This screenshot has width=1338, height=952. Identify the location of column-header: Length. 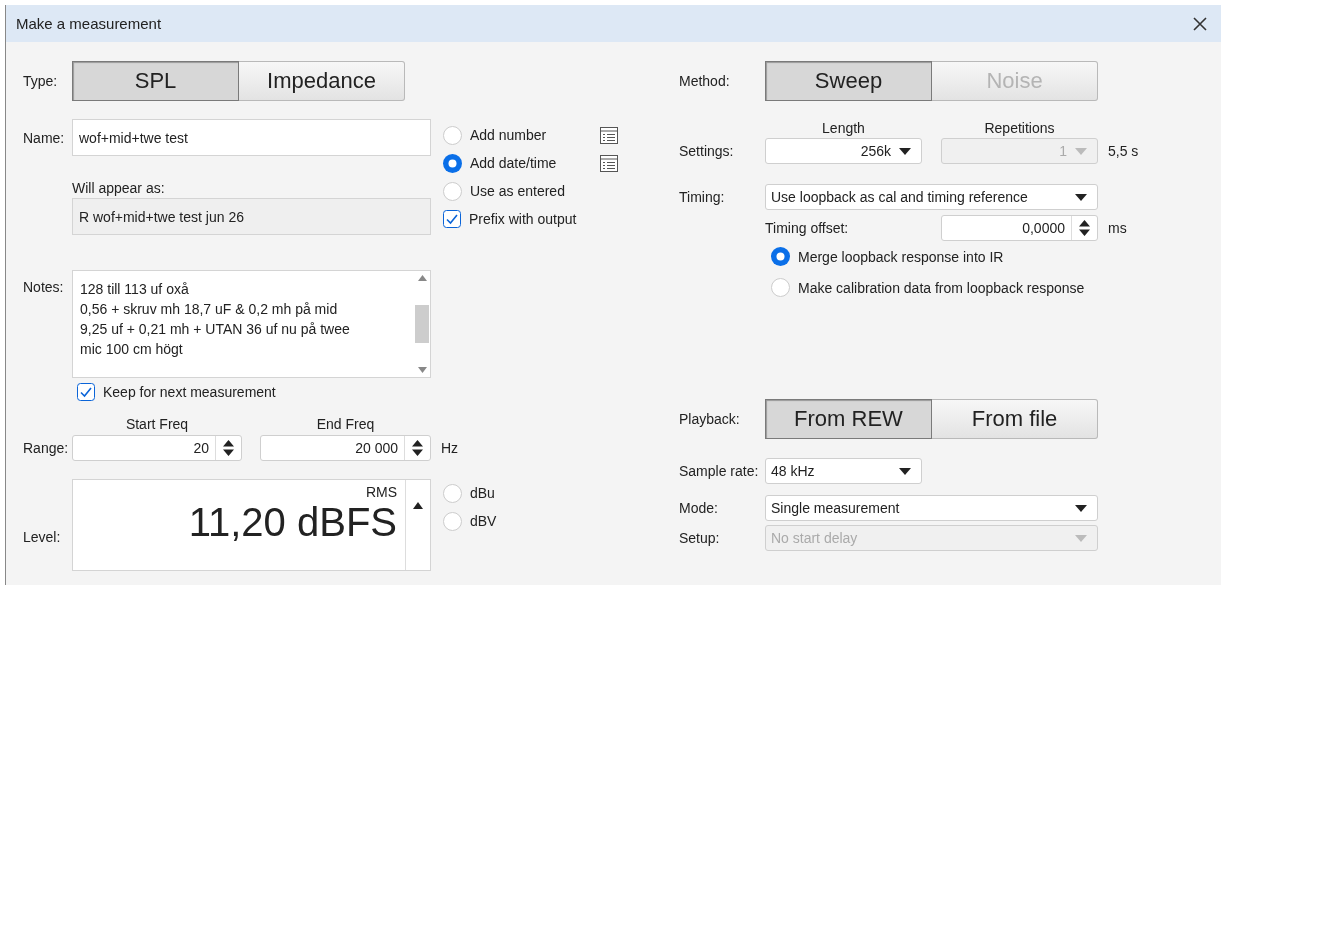
(843, 128).